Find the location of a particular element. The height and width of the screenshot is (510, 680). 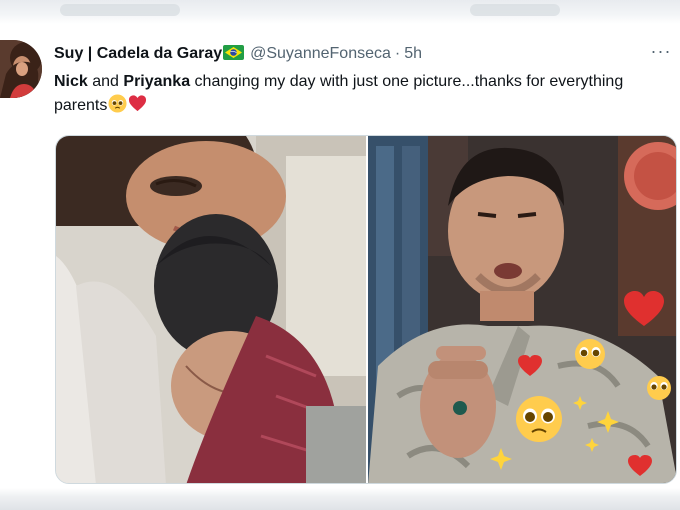

brazil-flag-icon is located at coordinates (234, 52).